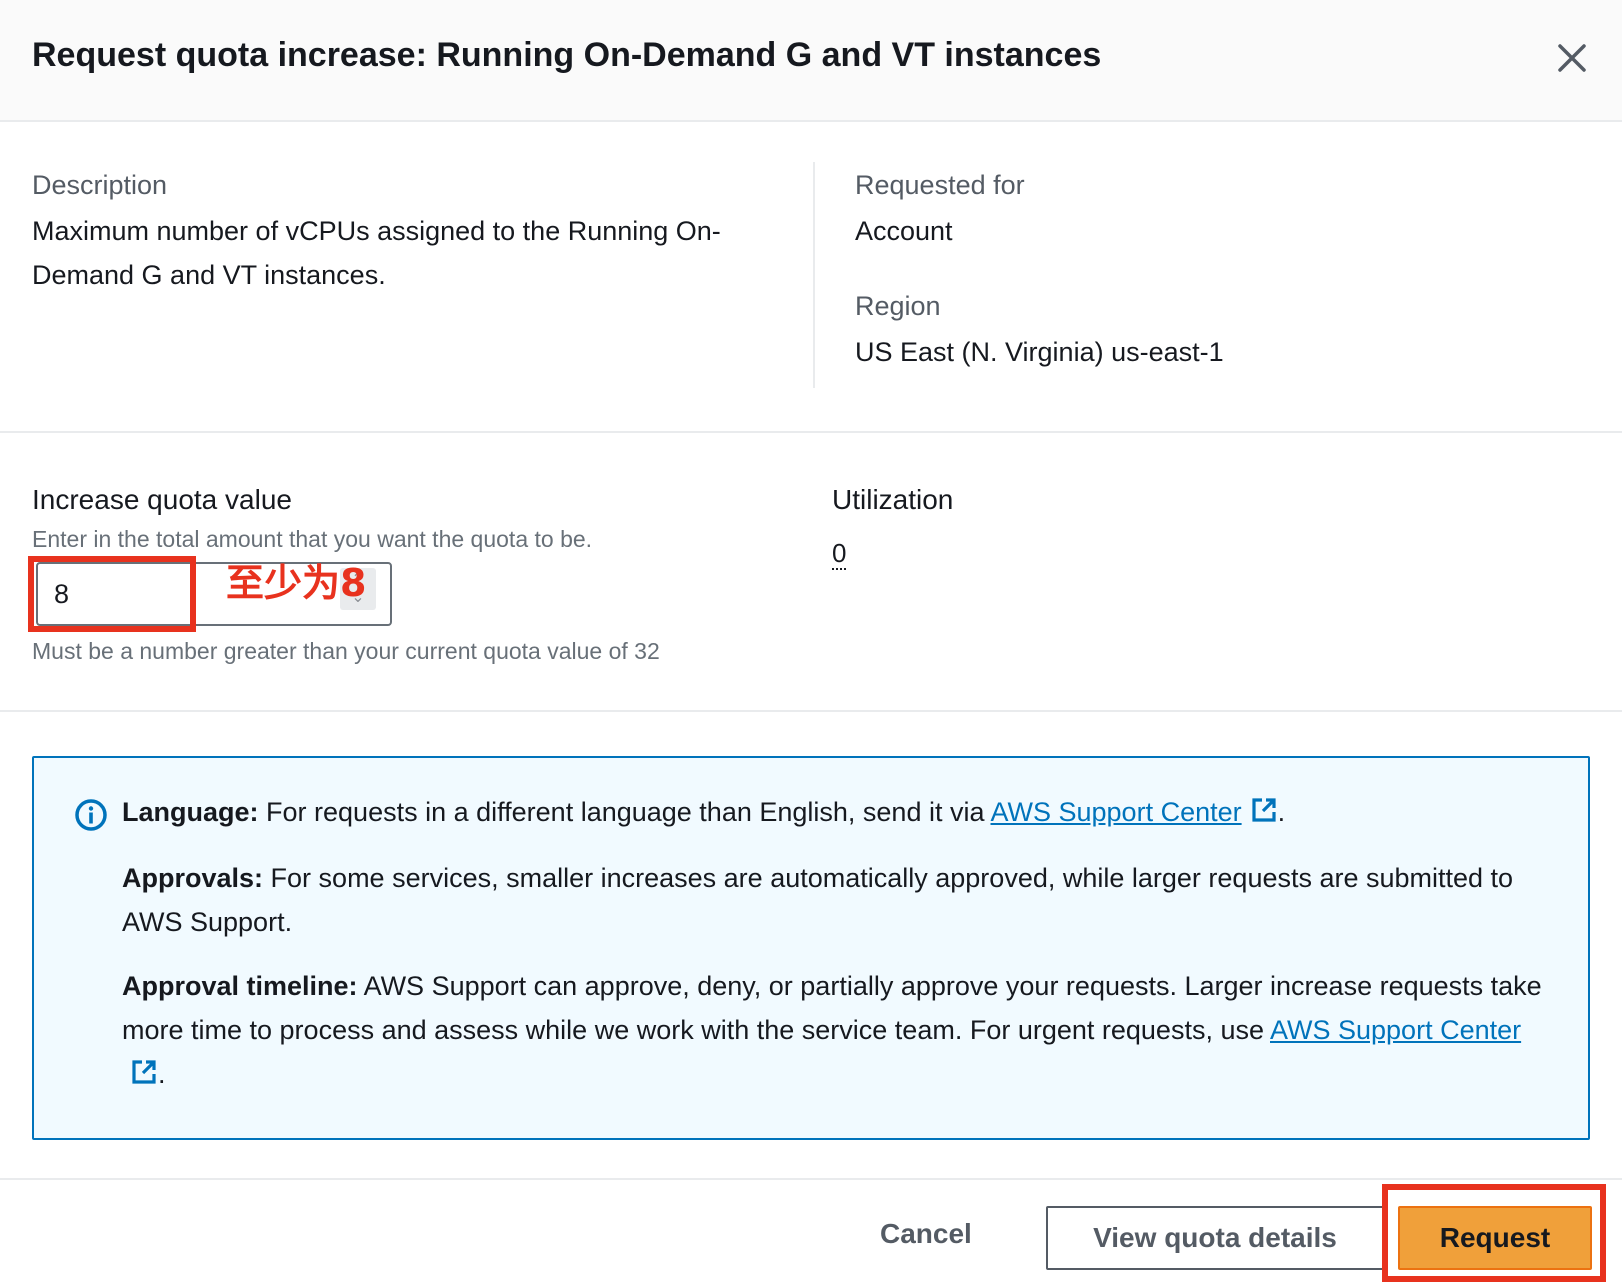  I want to click on footer-divider, so click(811, 1179).